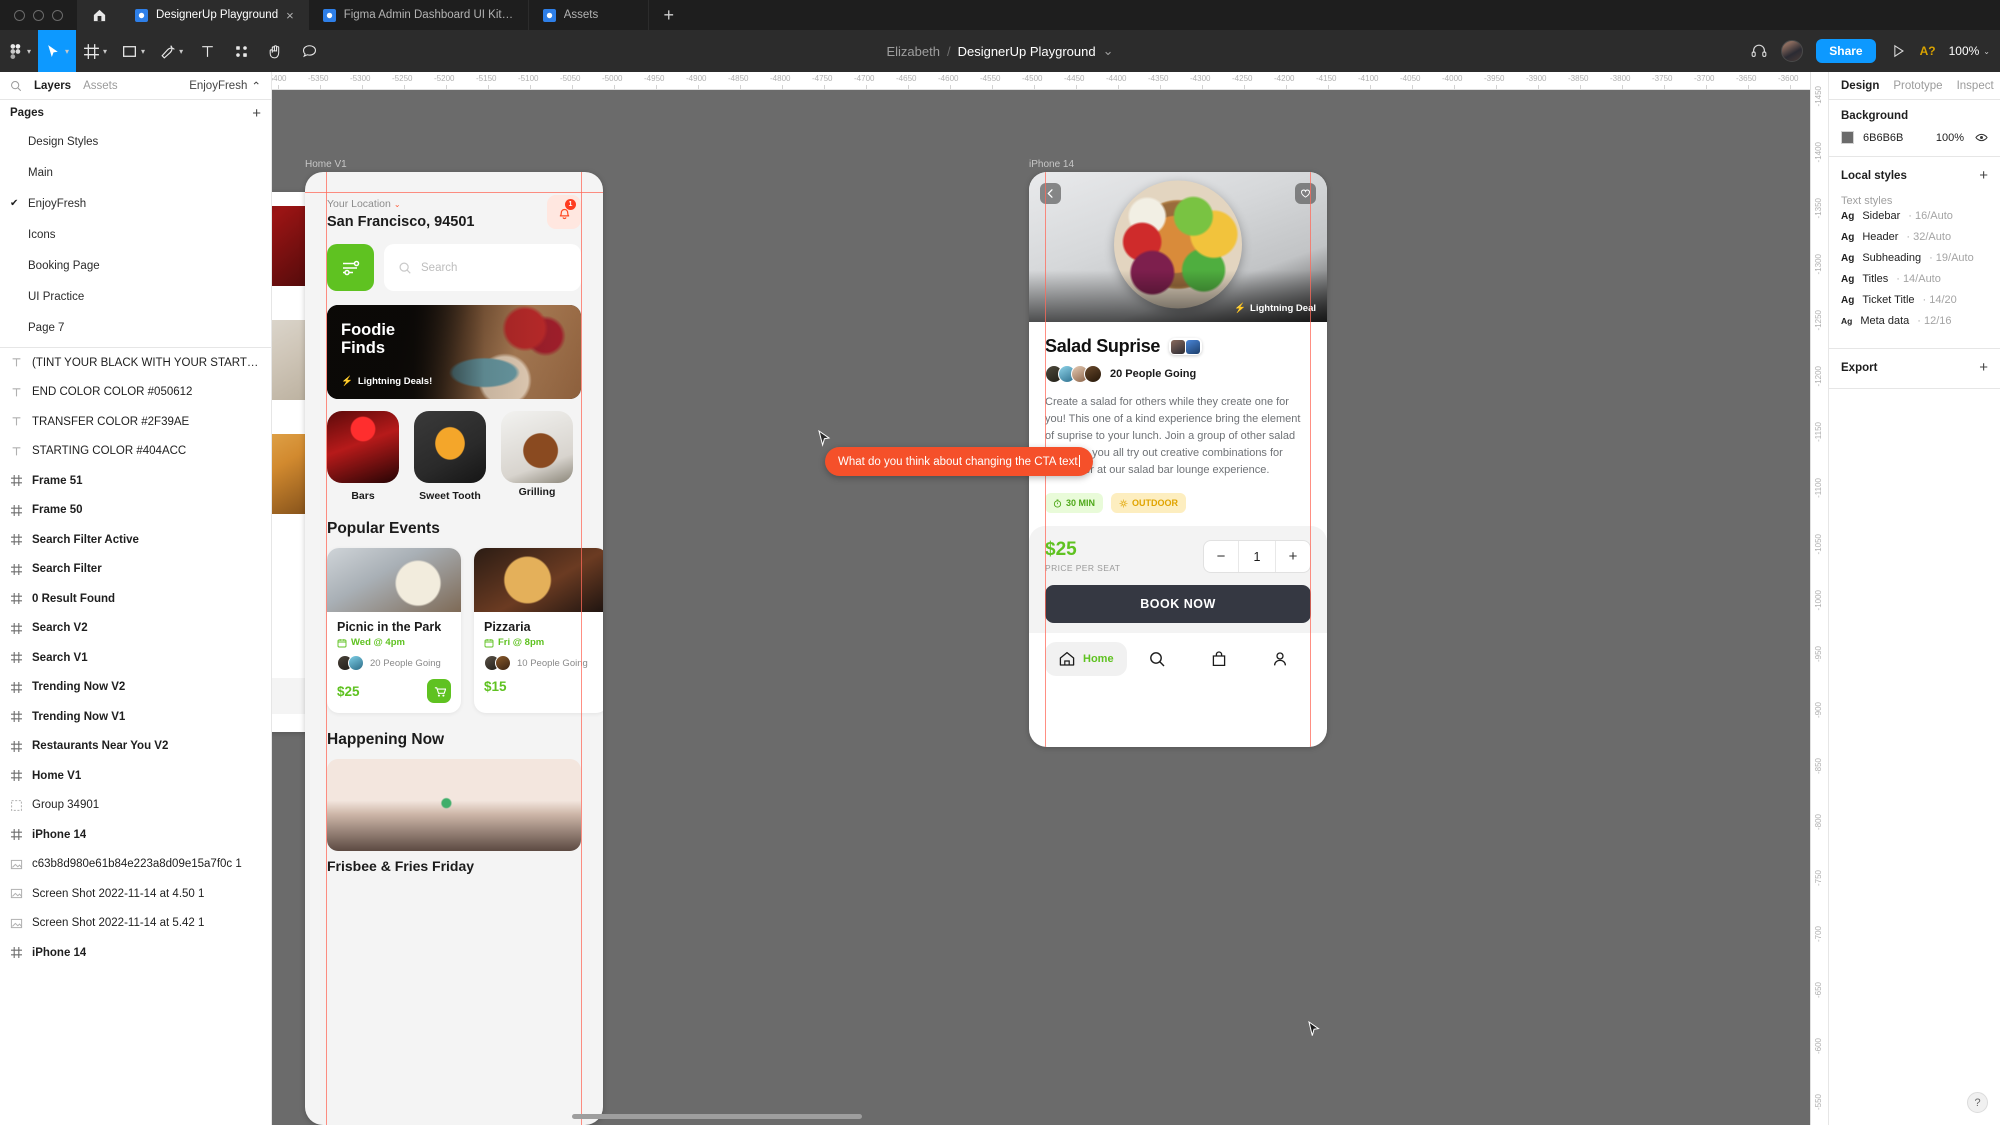  I want to click on hand-tool-button, so click(275, 51).